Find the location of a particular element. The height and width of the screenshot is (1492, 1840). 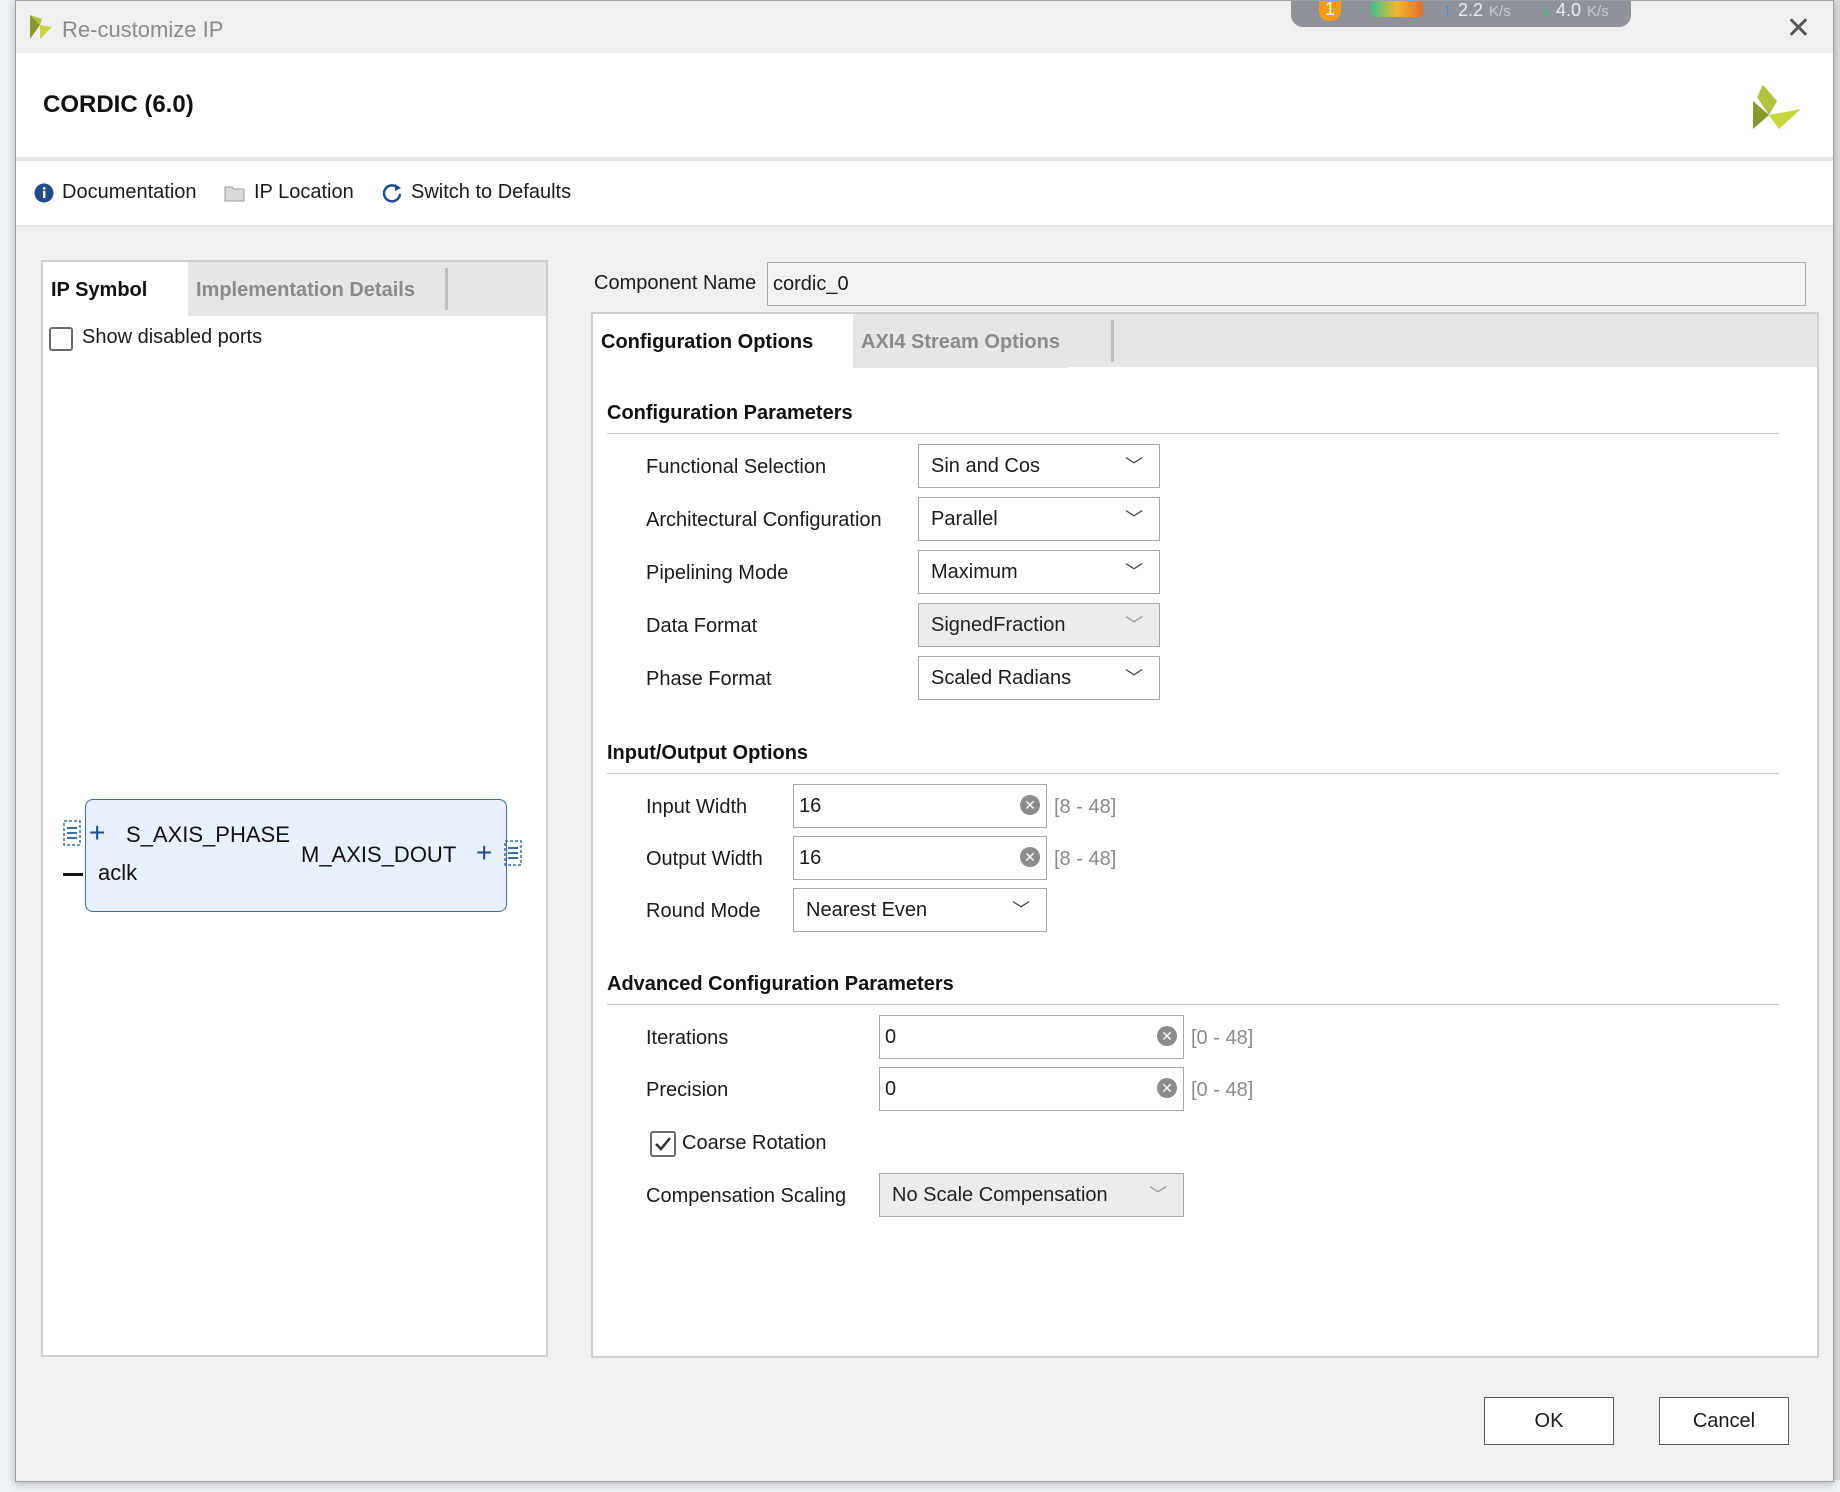

functional-selection-label: Functional Selection is located at coordinates (736, 467).